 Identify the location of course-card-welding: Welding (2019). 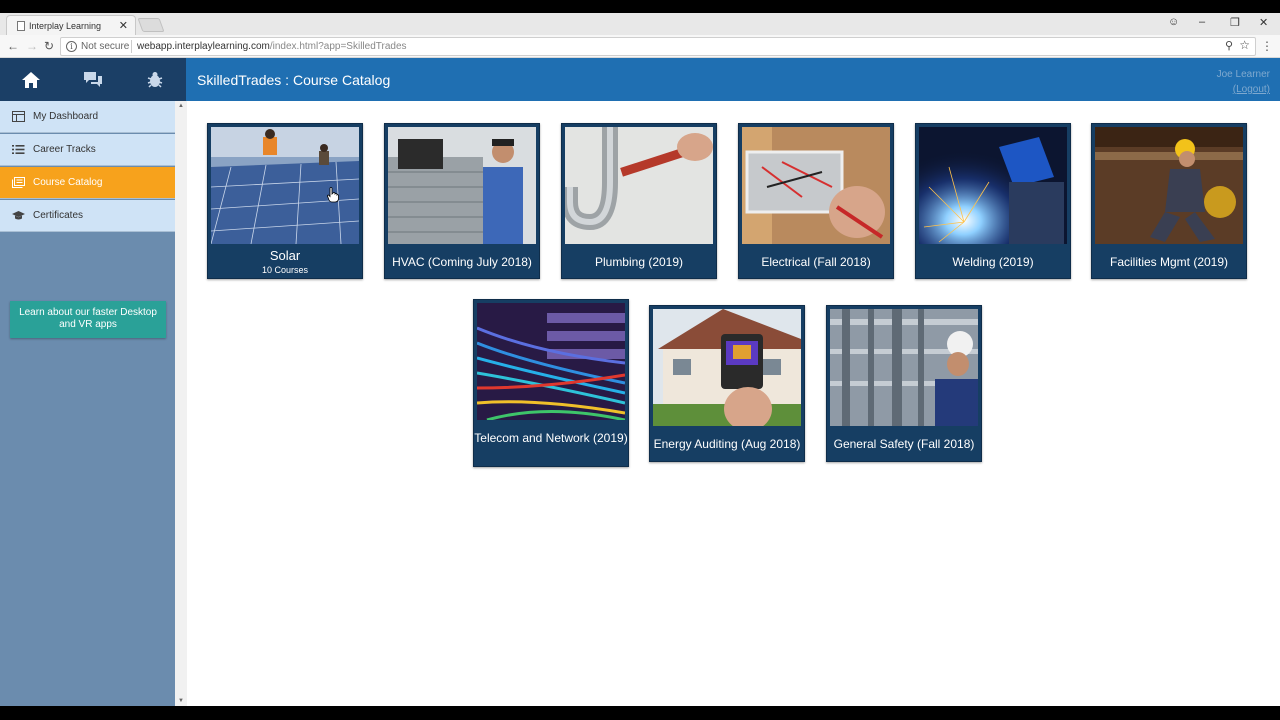
(993, 201).